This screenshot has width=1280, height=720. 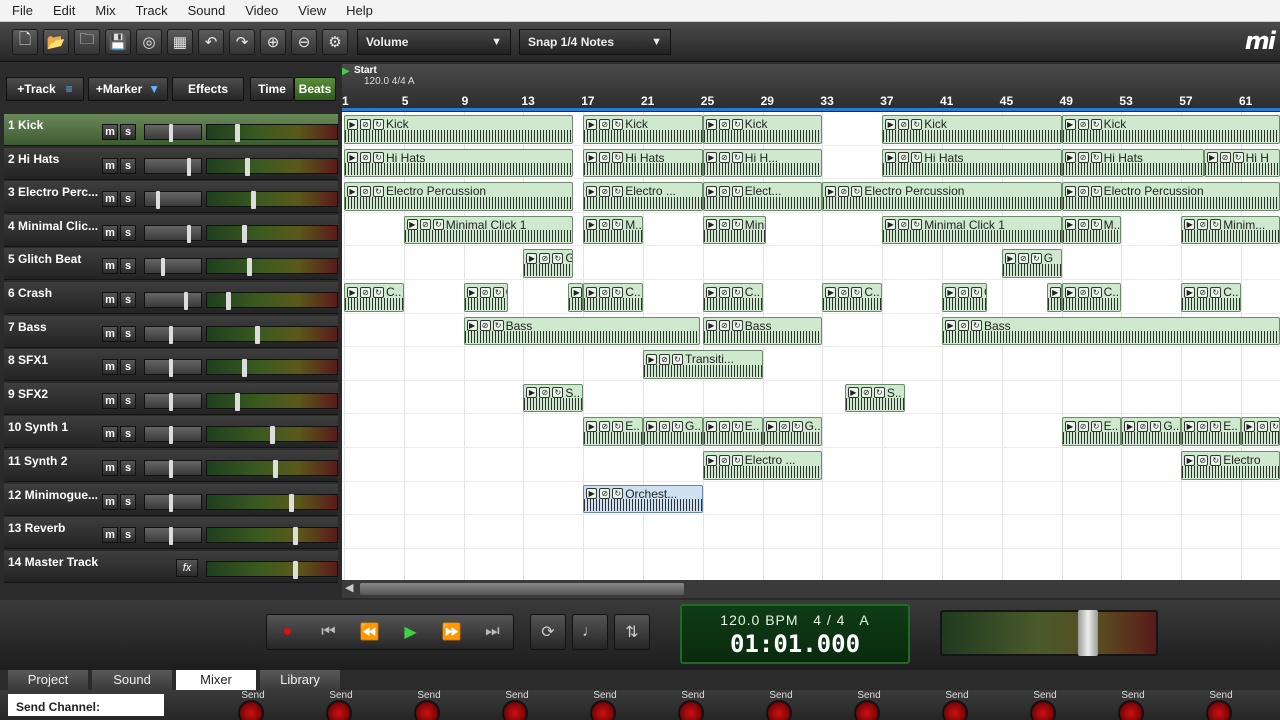 I want to click on tab-project: Project, so click(x=48, y=680).